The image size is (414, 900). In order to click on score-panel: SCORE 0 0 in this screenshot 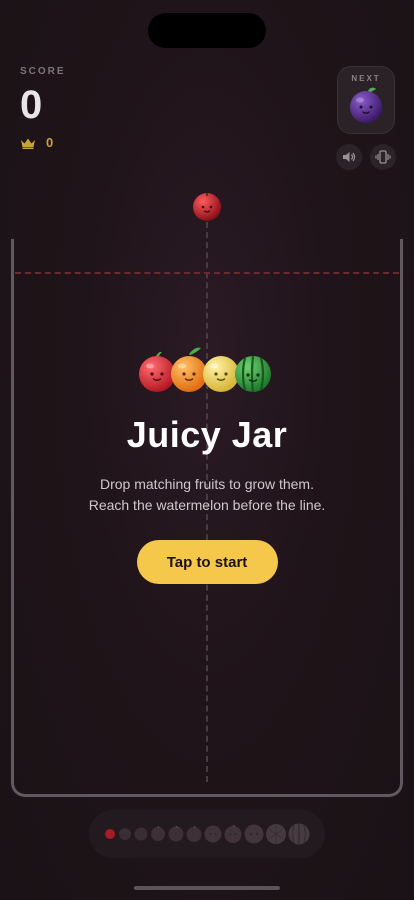, I will do `click(43, 108)`.